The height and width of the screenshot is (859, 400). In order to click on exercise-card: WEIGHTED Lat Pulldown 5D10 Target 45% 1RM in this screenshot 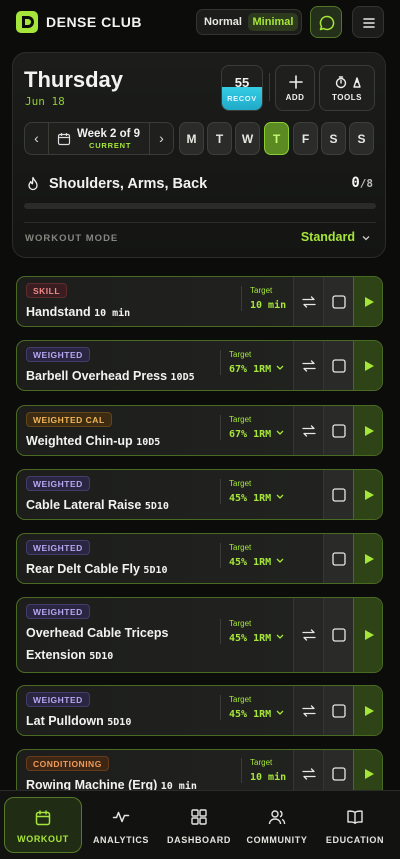, I will do `click(199, 710)`.